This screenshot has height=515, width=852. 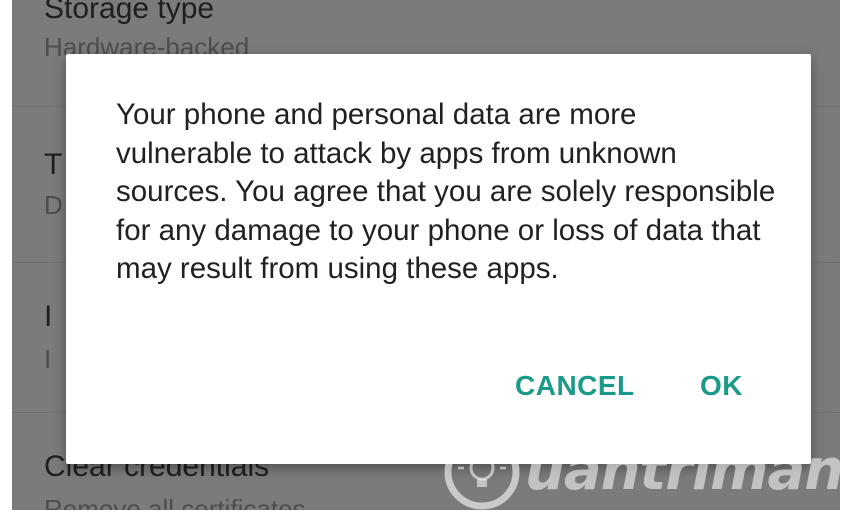 I want to click on lightbulb-icon, so click(x=482, y=472).